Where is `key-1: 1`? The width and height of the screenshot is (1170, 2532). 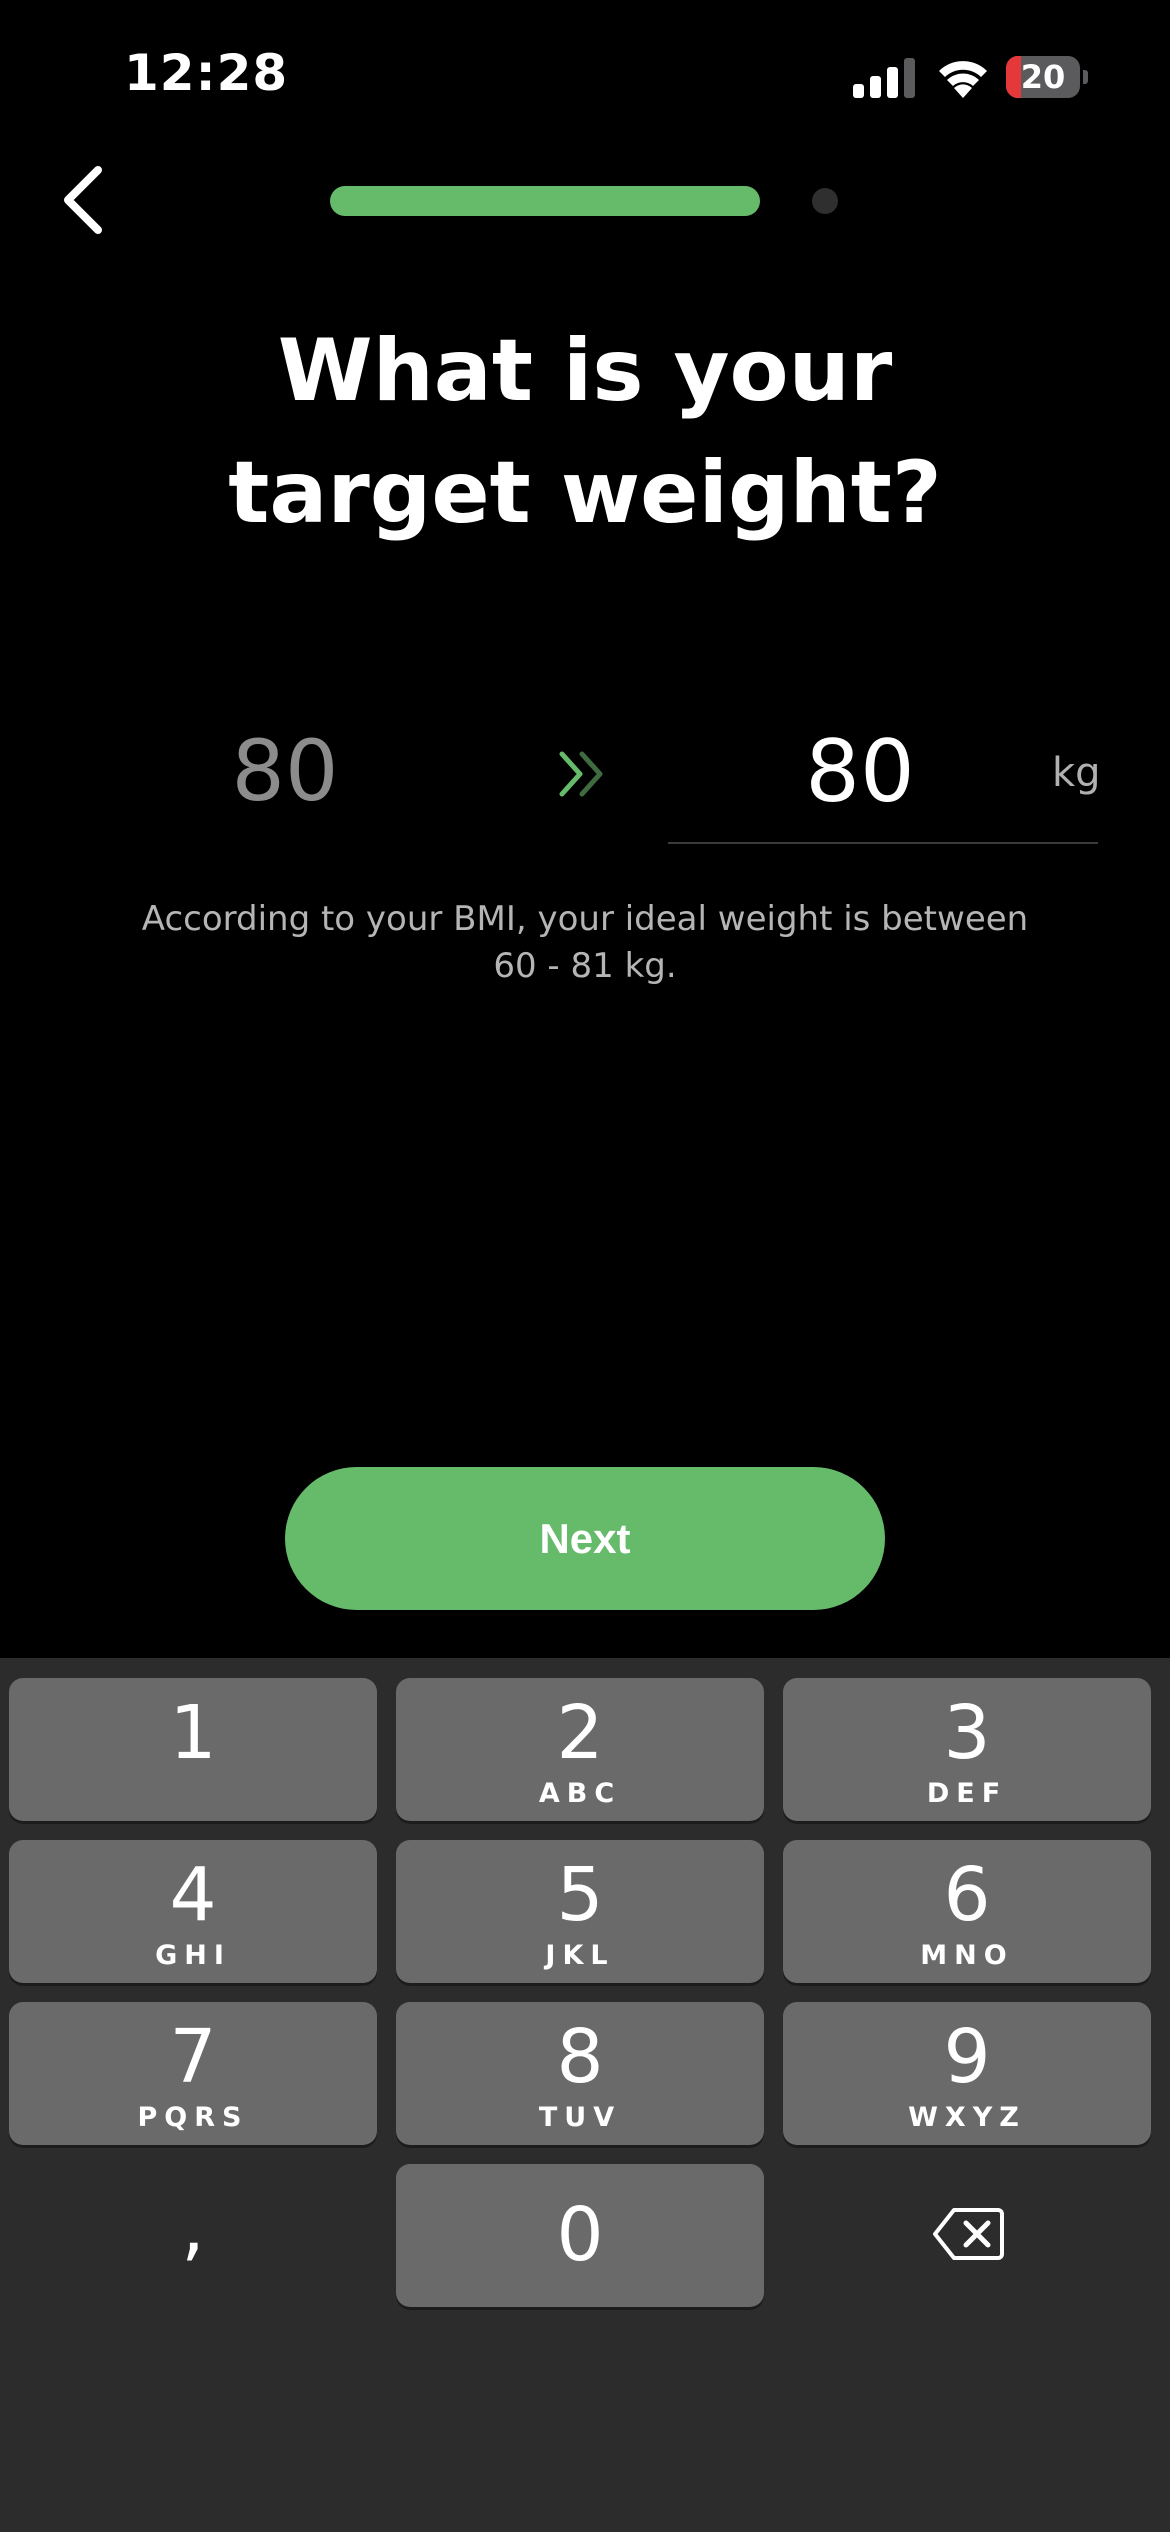 key-1: 1 is located at coordinates (193, 1749).